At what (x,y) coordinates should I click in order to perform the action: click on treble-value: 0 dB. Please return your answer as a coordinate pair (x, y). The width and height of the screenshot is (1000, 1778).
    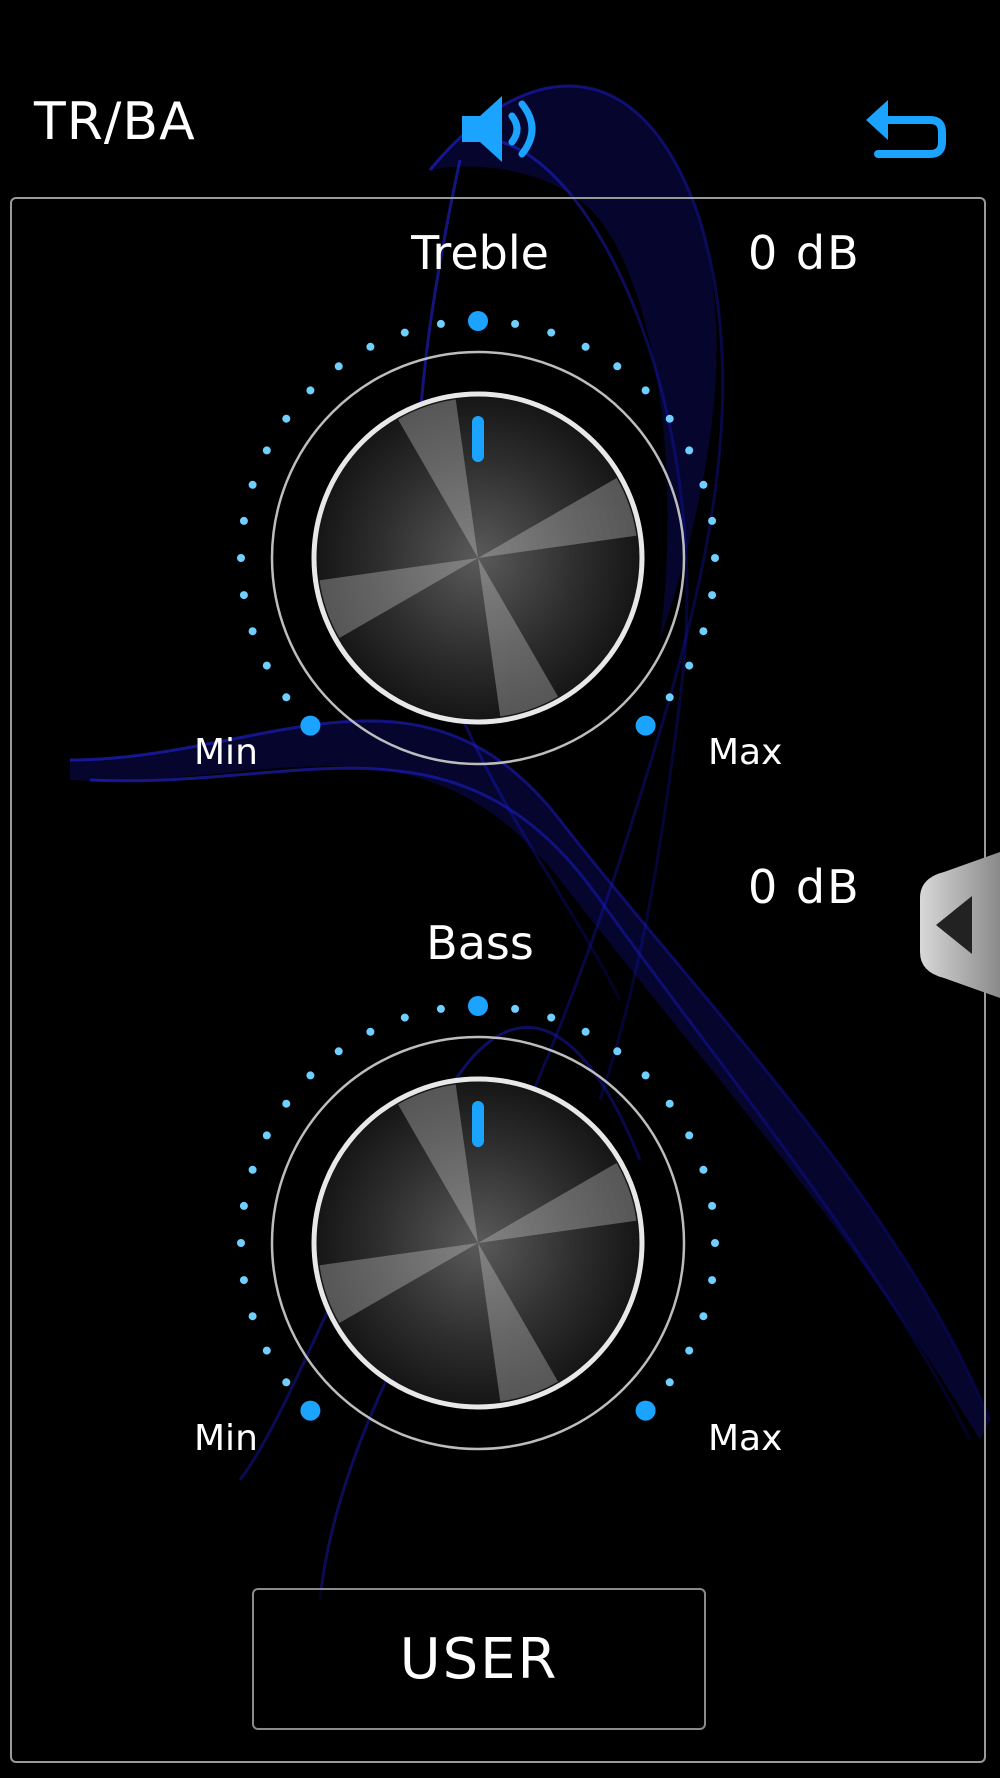
    Looking at the image, I should click on (804, 253).